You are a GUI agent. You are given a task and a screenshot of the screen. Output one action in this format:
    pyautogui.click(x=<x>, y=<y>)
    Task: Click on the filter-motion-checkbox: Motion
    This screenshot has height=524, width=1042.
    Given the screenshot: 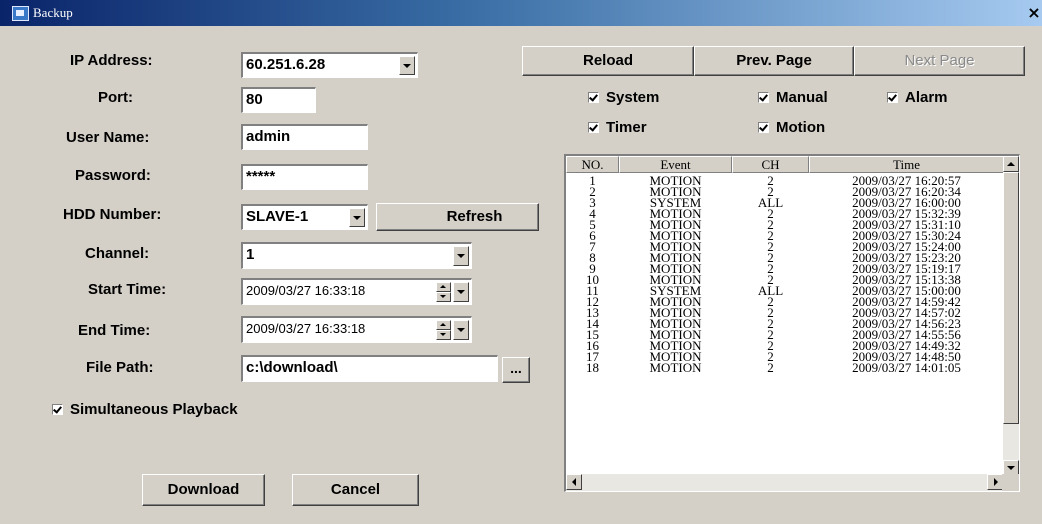 What is the action you would take?
    pyautogui.click(x=791, y=127)
    